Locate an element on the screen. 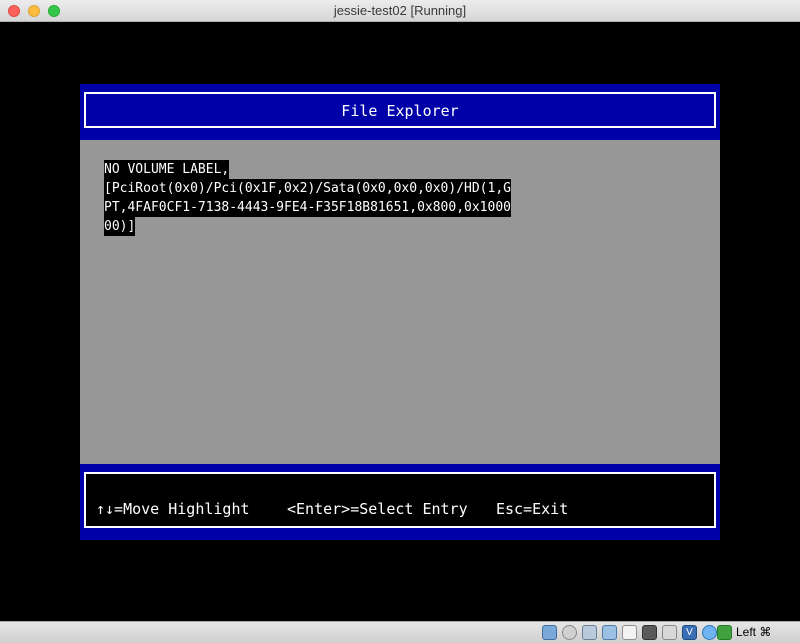 The image size is (800, 643). network-icon is located at coordinates (609, 632).